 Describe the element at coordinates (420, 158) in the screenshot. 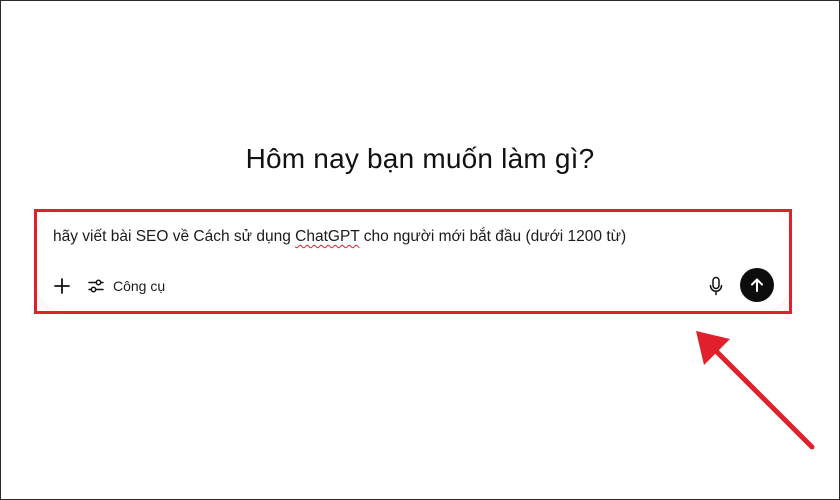

I see `page-headline: Hôm nay bạn muốn làm gì?` at that location.